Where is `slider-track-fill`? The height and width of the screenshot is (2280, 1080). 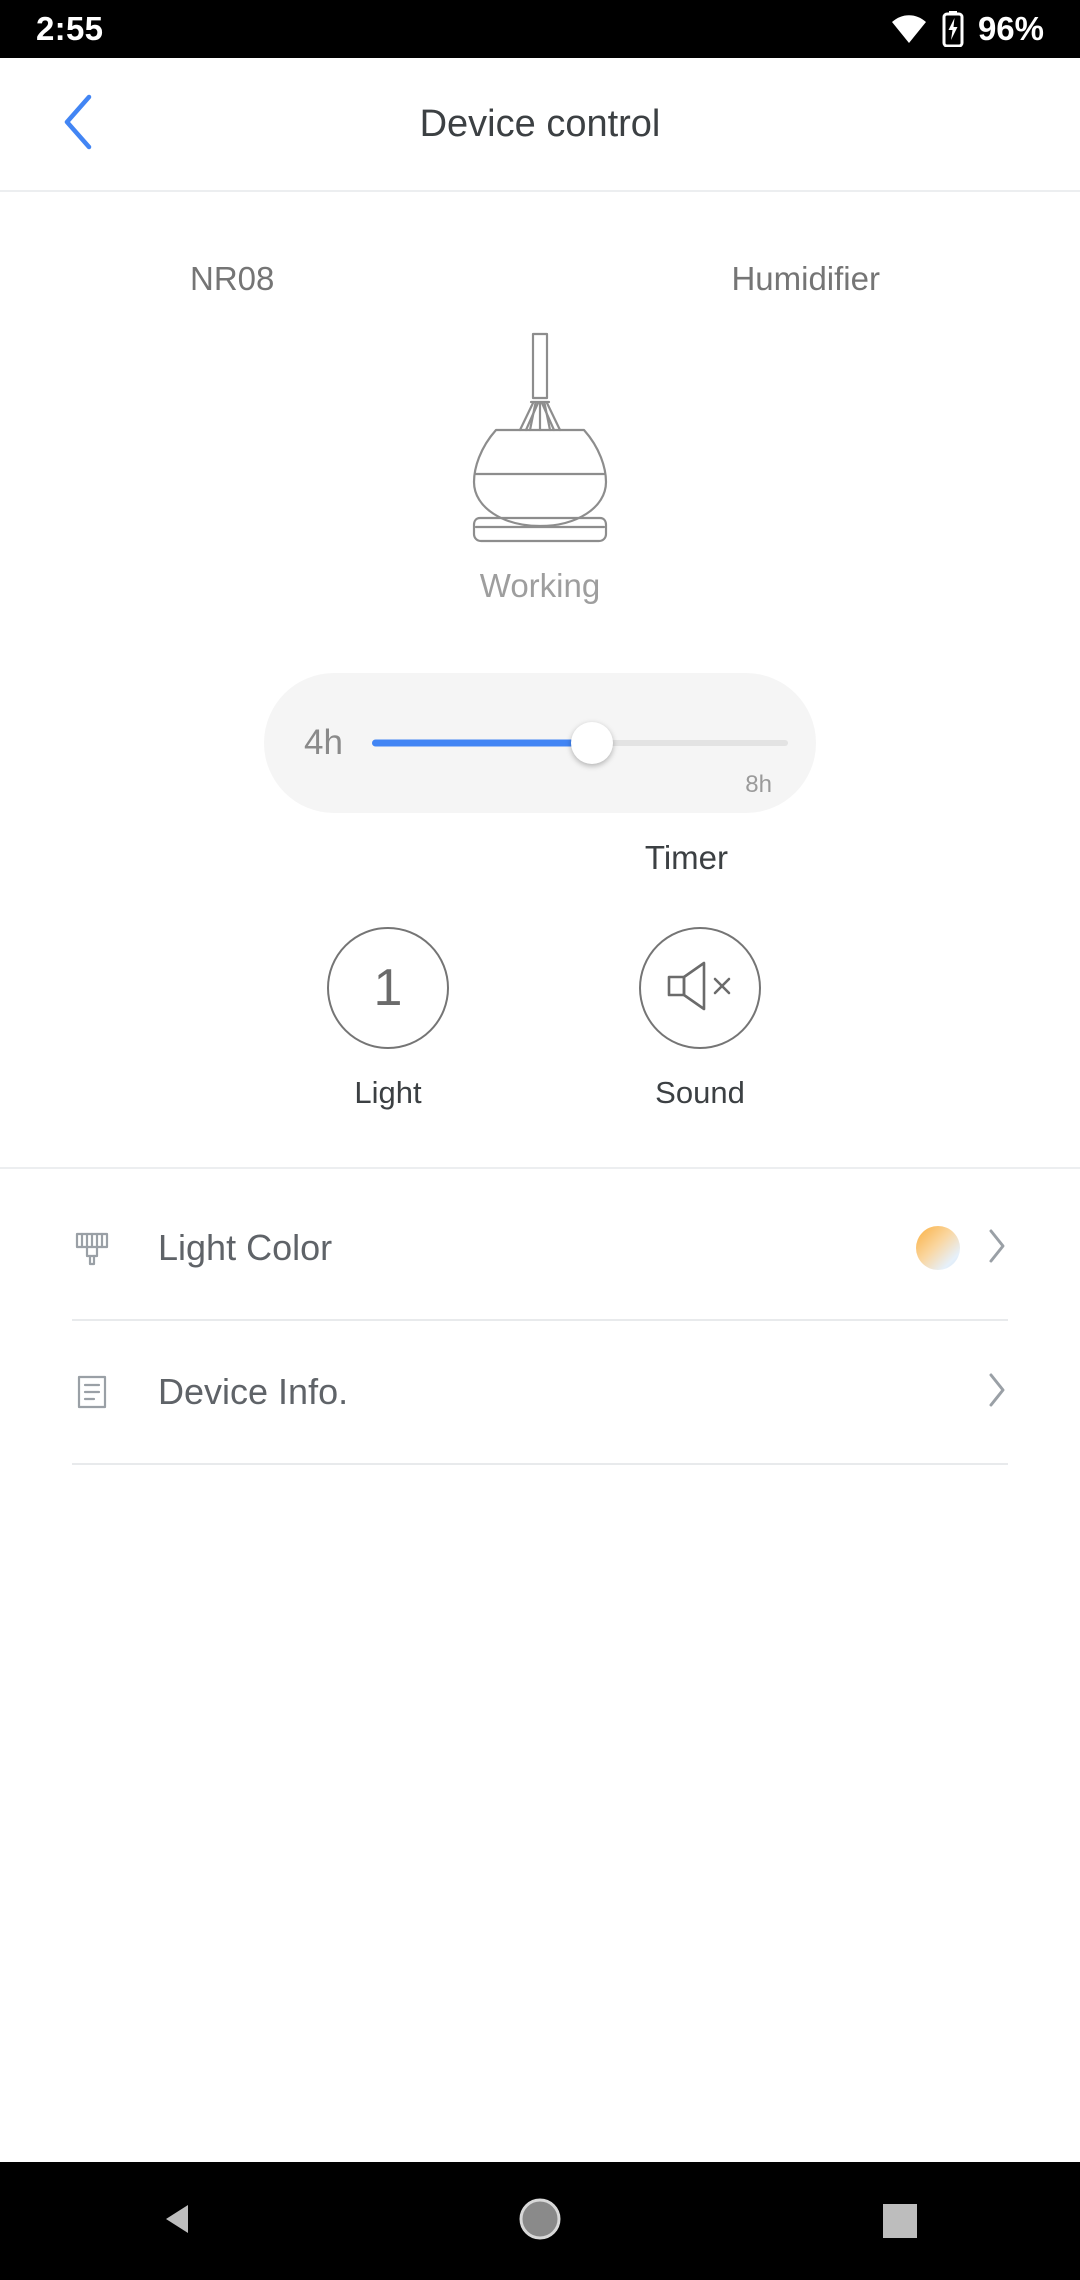
slider-track-fill is located at coordinates (482, 743).